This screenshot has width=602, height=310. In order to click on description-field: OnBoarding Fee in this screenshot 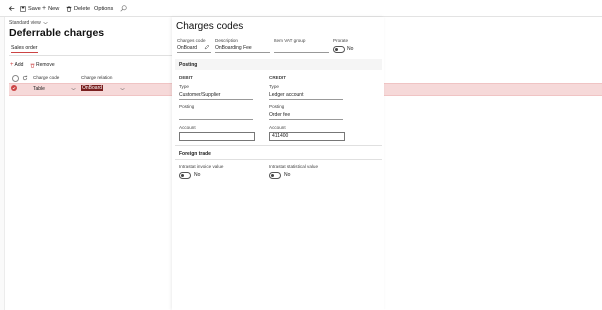, I will do `click(242, 49)`.